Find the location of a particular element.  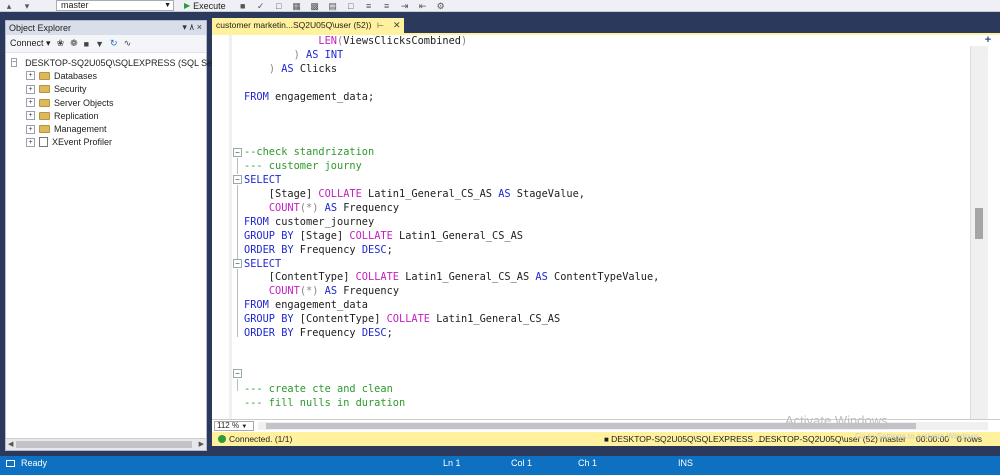

tree-item-databases: + Databases is located at coordinates (106, 75).